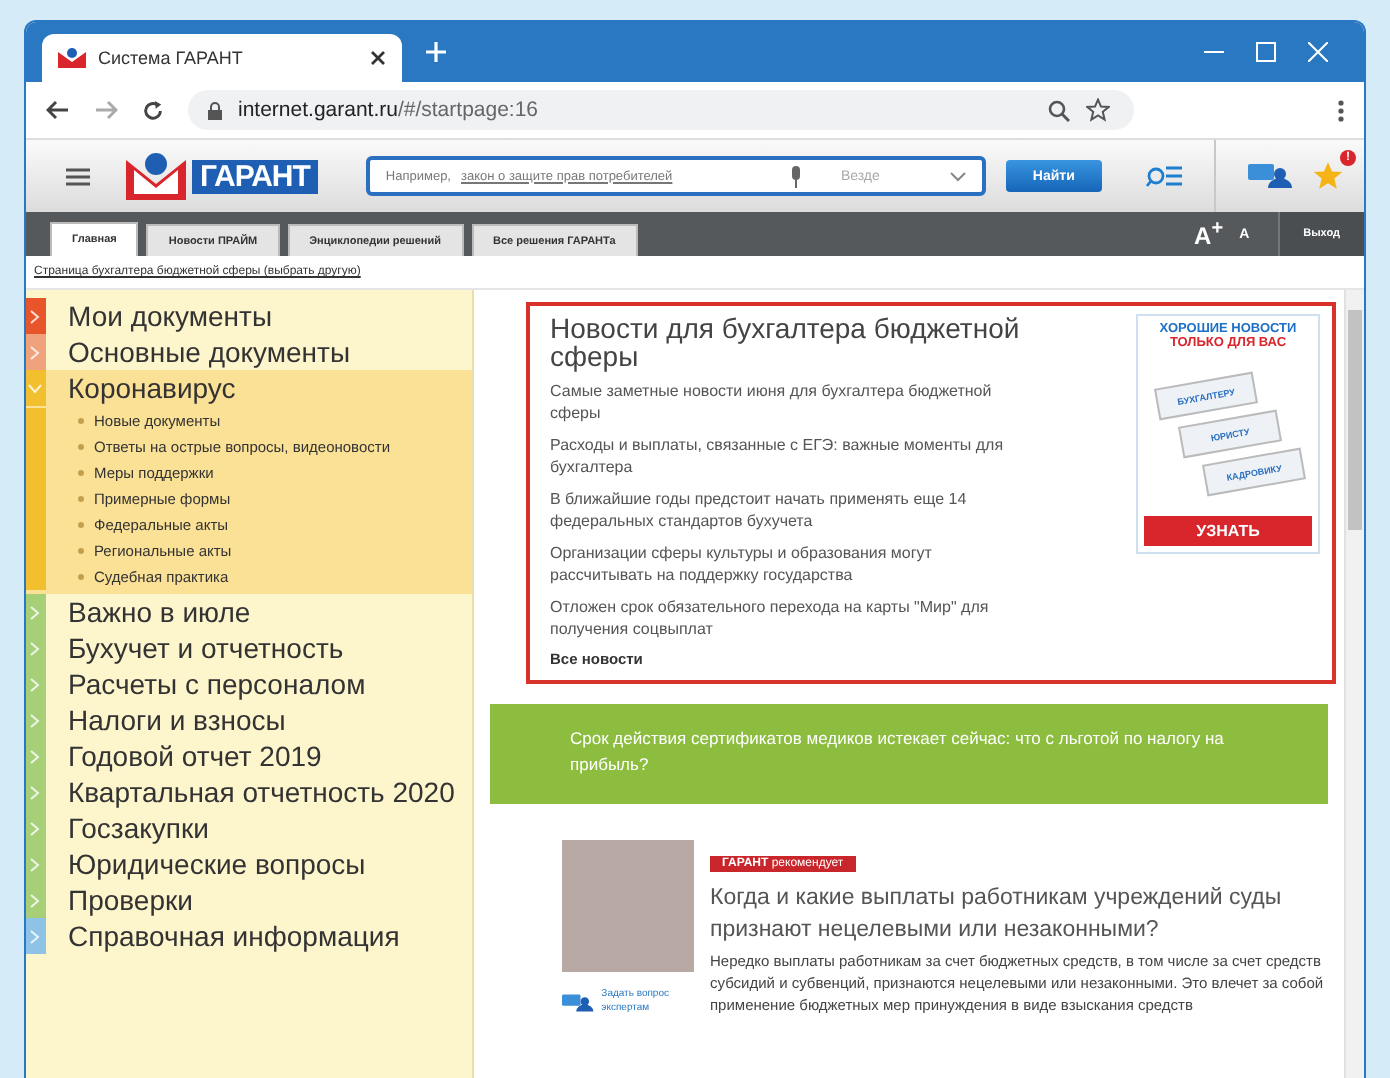 The width and height of the screenshot is (1390, 1078). What do you see at coordinates (1098, 110) in the screenshot?
I see `bookmark-star-icon` at bounding box center [1098, 110].